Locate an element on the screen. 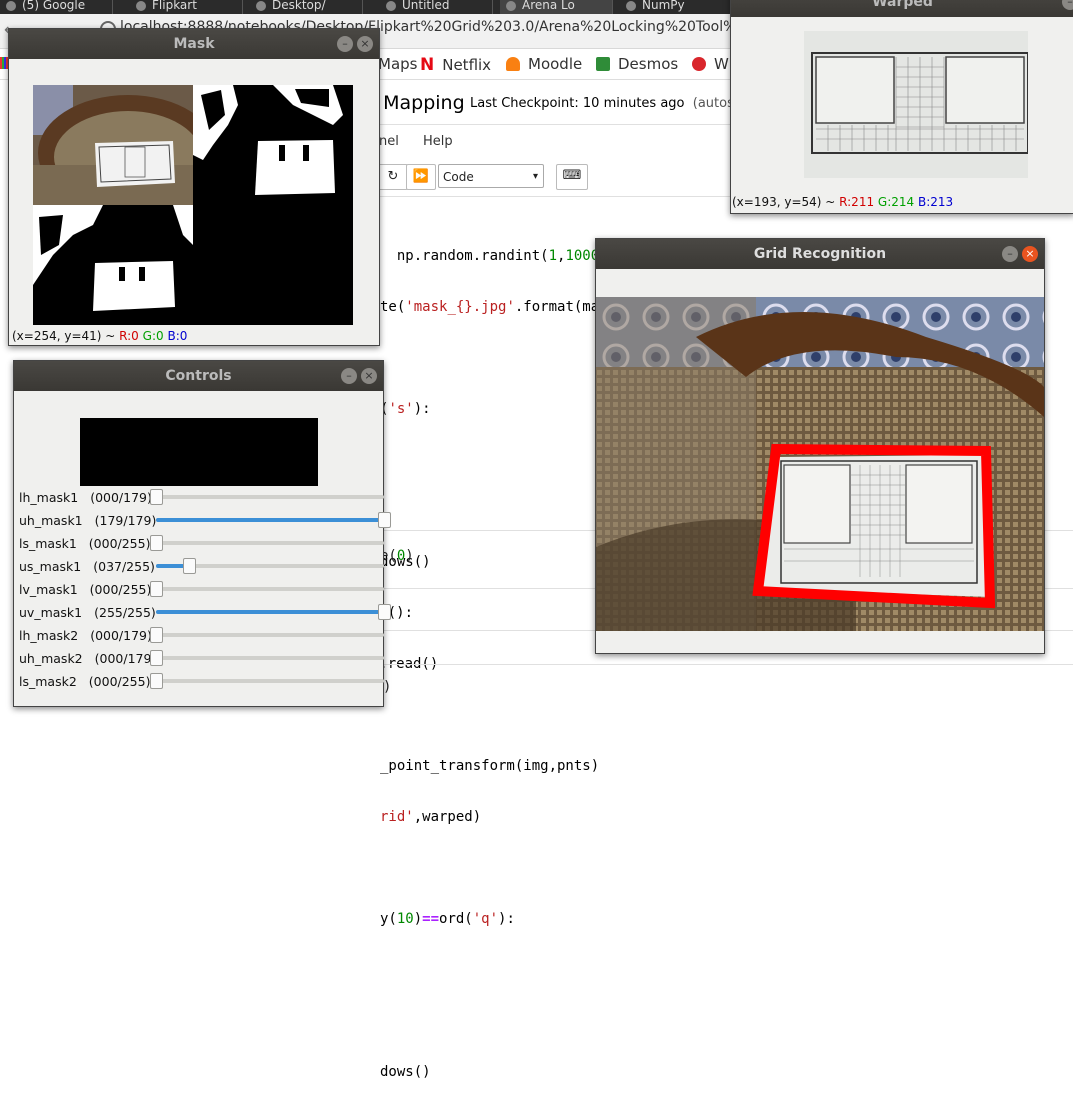  browser-tab: Desktop/ is located at coordinates (306, 7).